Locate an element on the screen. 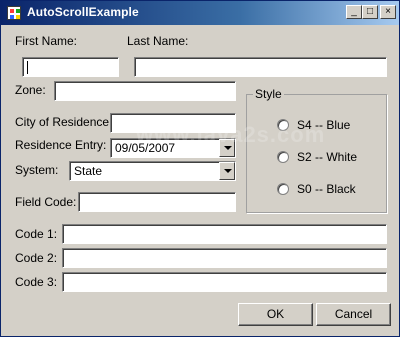  app-icon is located at coordinates (14, 13).